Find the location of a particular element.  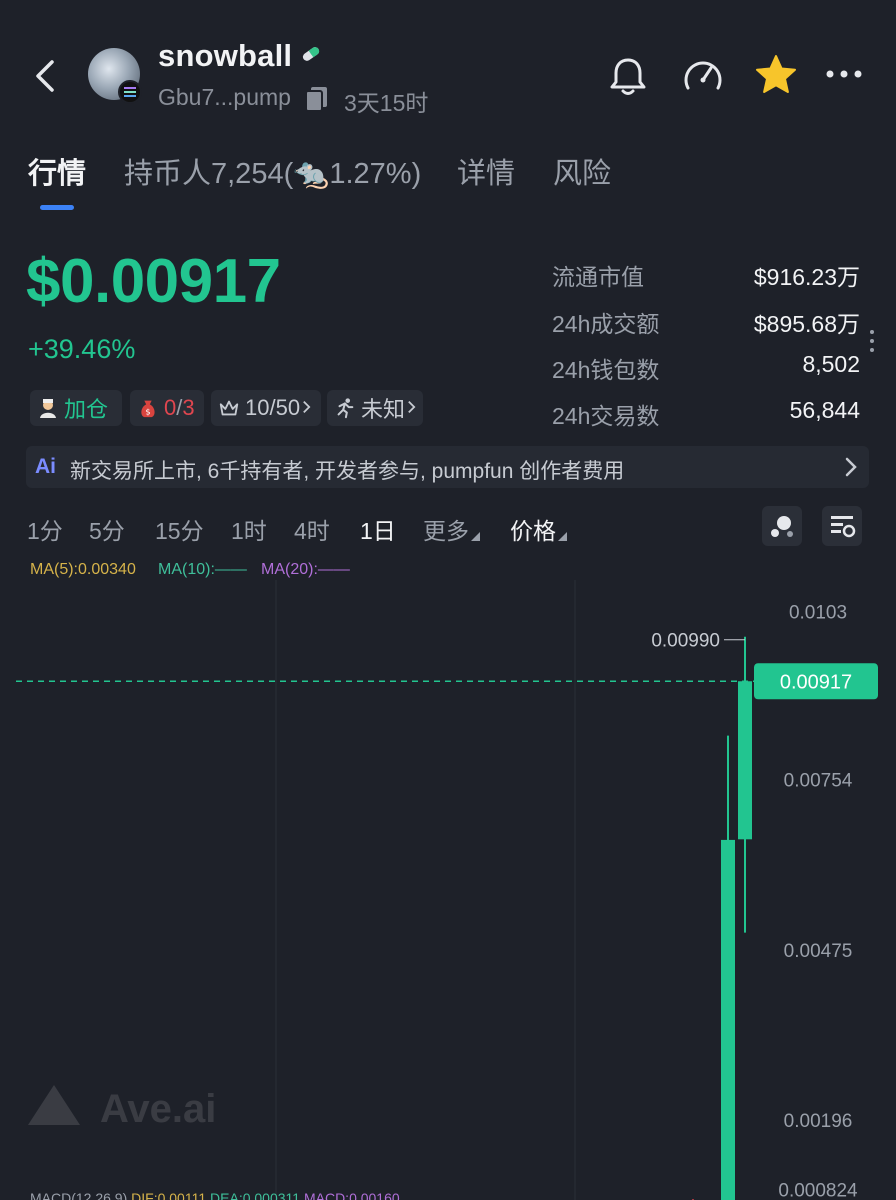

macd-dif: DIF:0.00111 is located at coordinates (169, 1195).